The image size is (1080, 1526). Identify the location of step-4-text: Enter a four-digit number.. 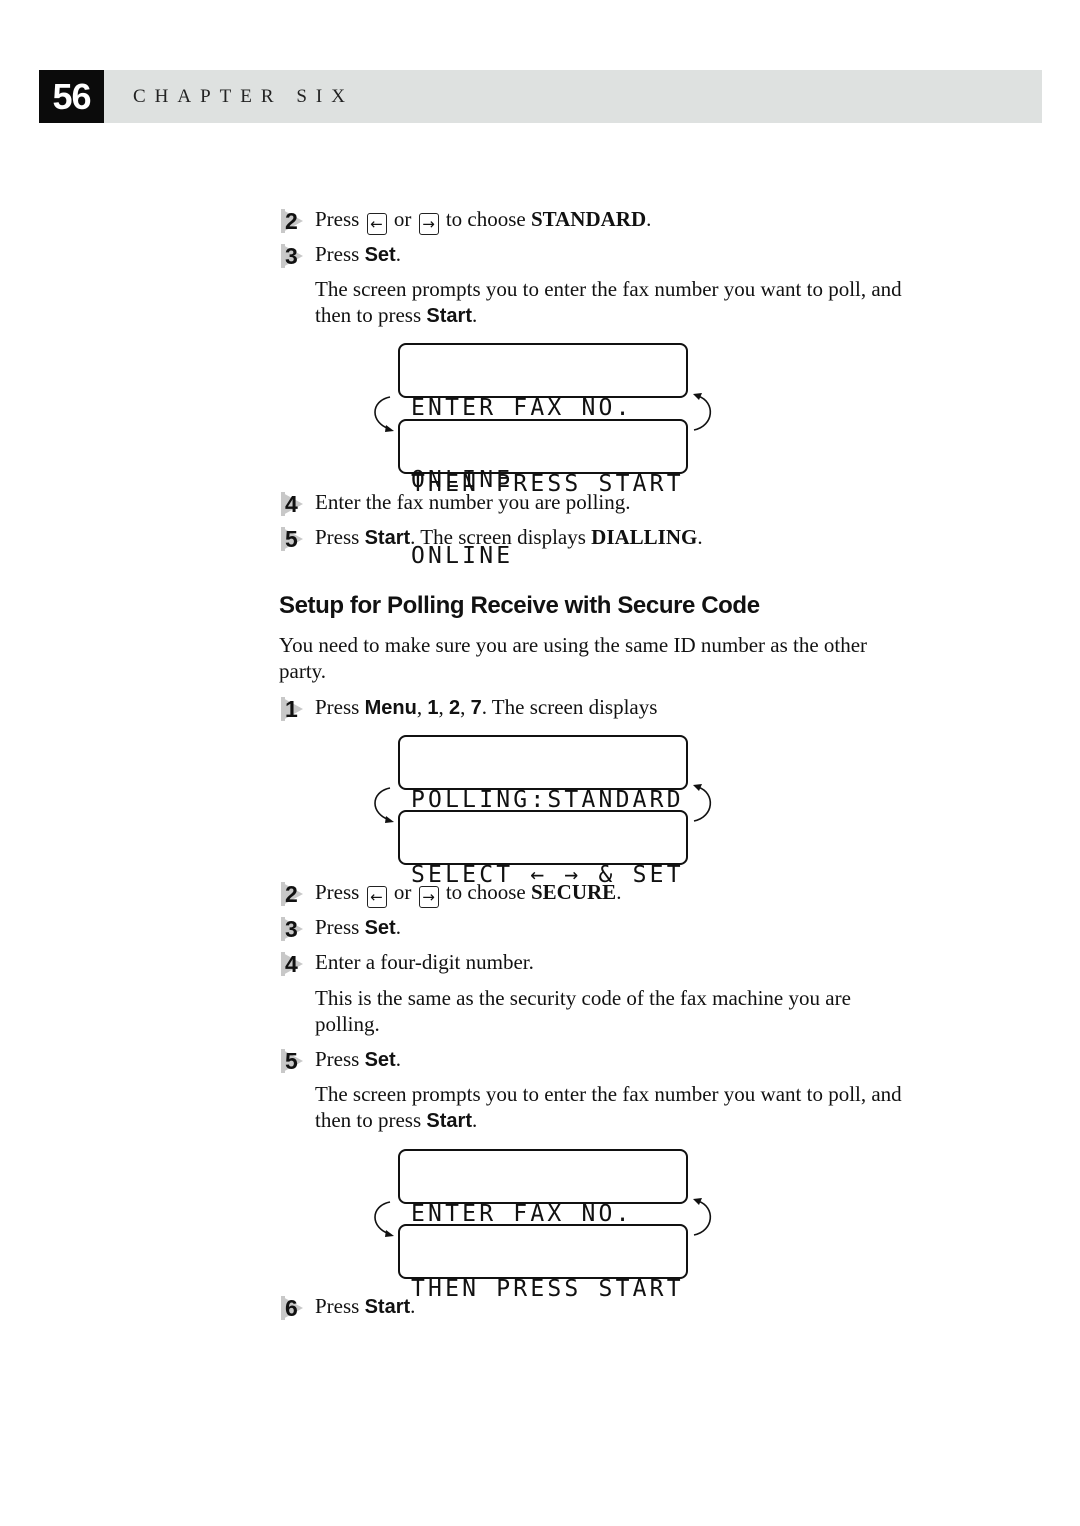
(424, 962).